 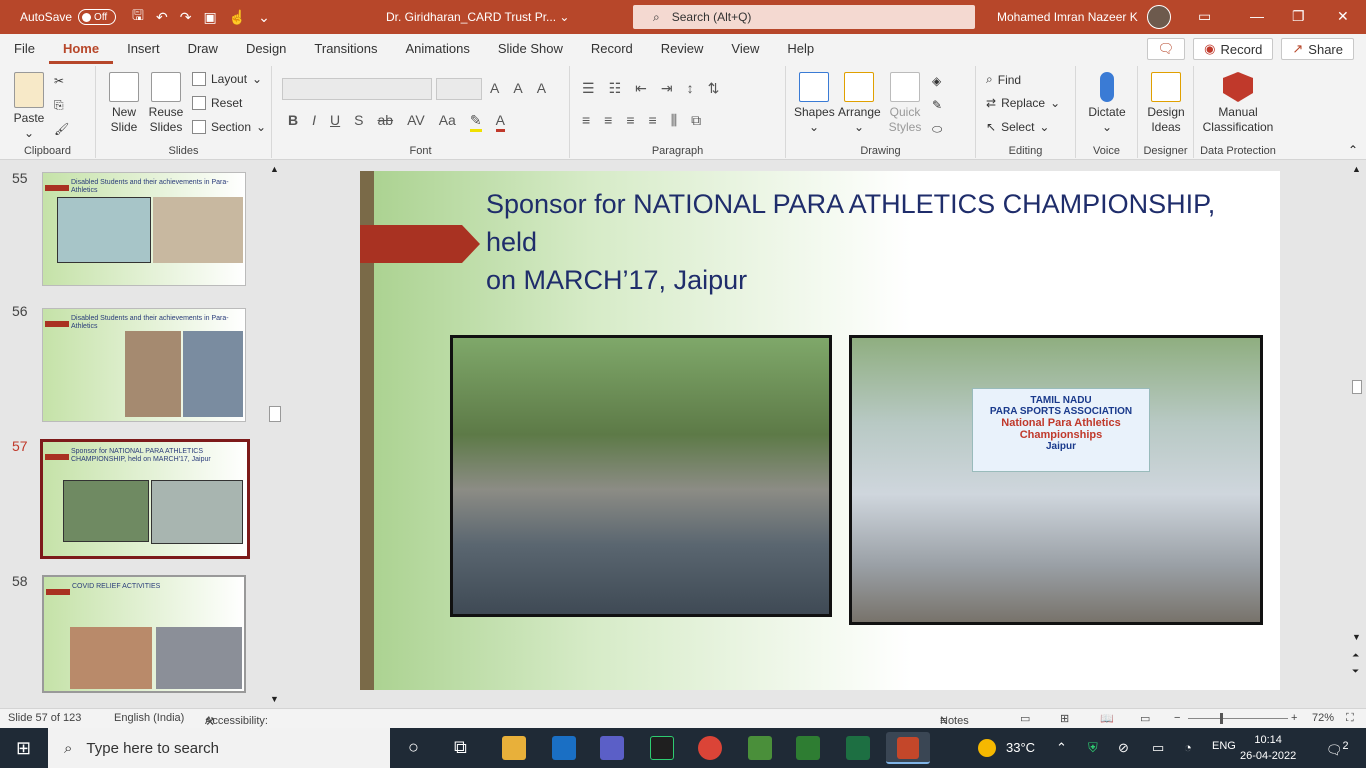 I want to click on tab-record: Record, so click(x=612, y=49).